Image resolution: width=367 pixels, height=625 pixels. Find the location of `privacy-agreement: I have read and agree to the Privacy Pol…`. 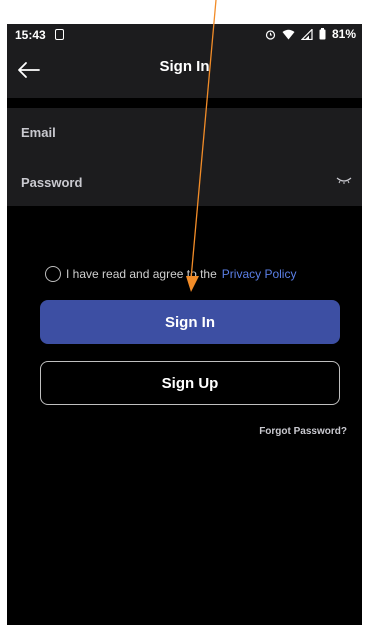

privacy-agreement: I have read and agree to the Privacy Pol… is located at coordinates (170, 274).